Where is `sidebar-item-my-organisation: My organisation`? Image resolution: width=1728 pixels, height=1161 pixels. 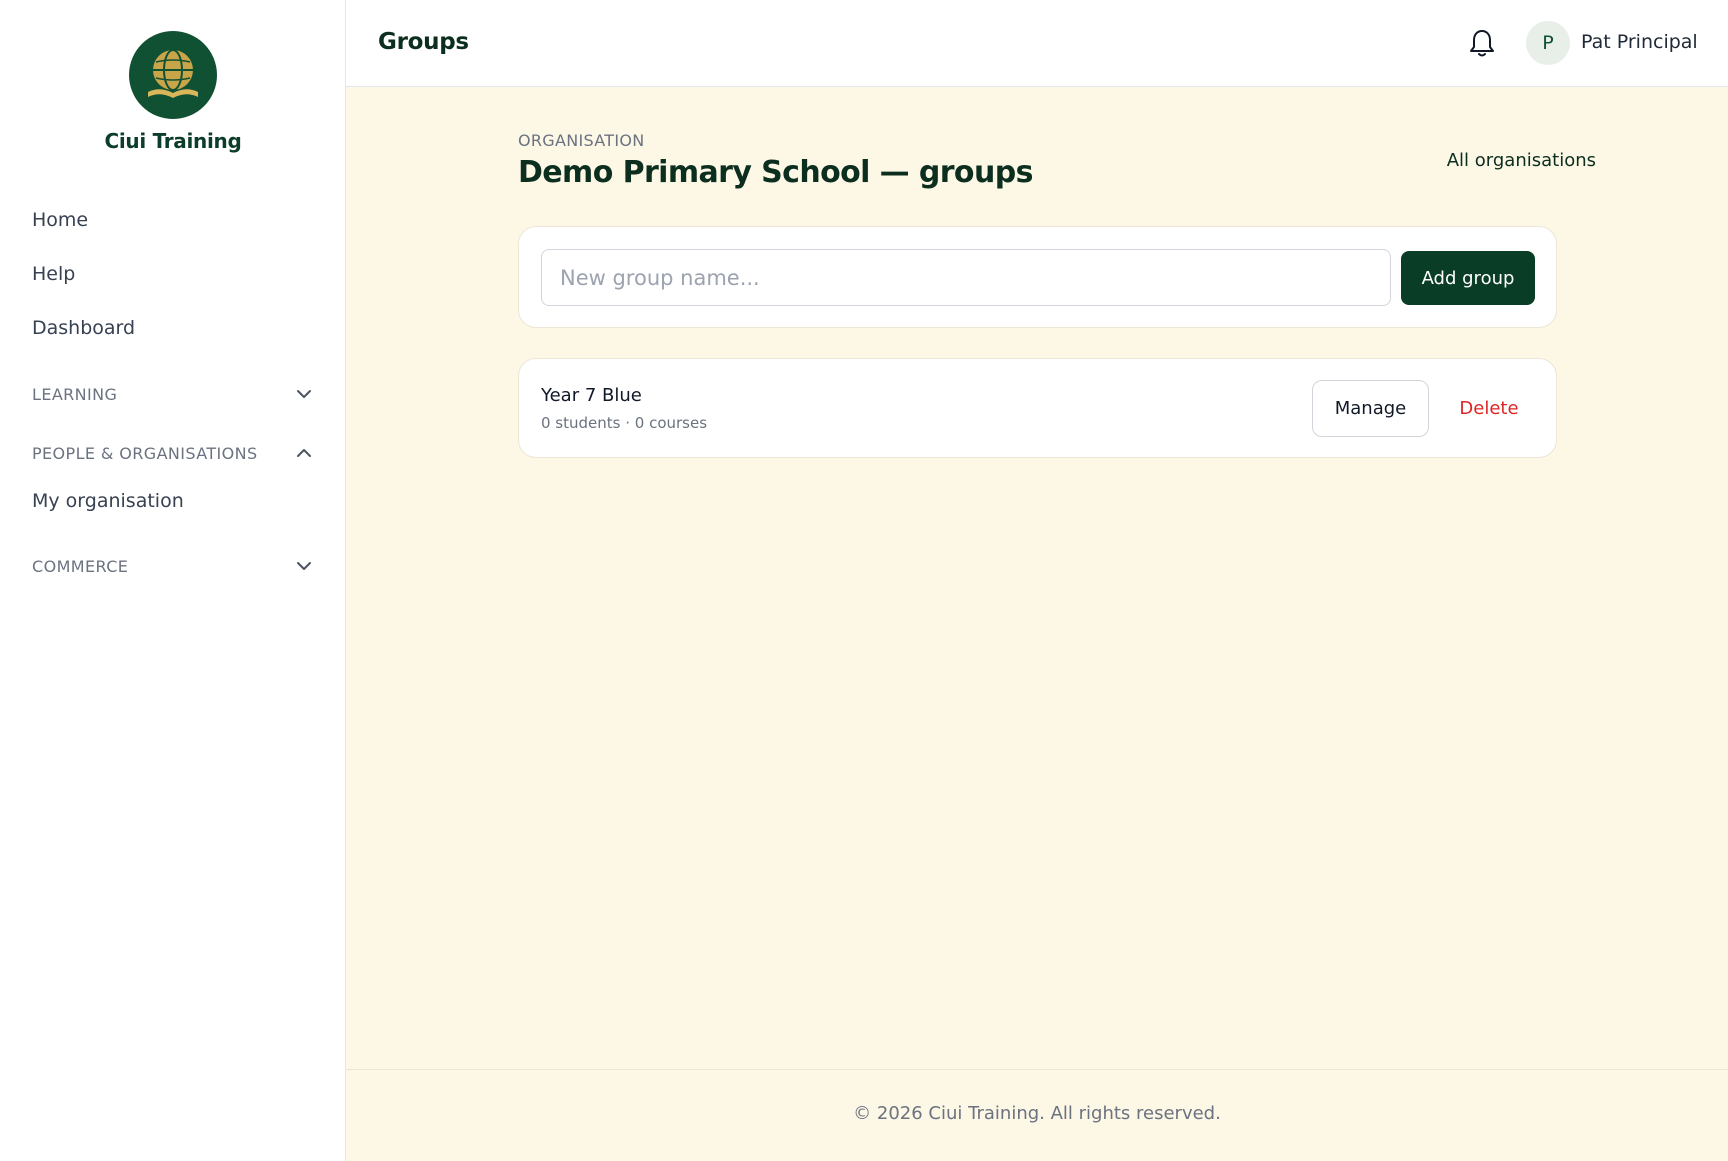
sidebar-item-my-organisation: My organisation is located at coordinates (108, 501).